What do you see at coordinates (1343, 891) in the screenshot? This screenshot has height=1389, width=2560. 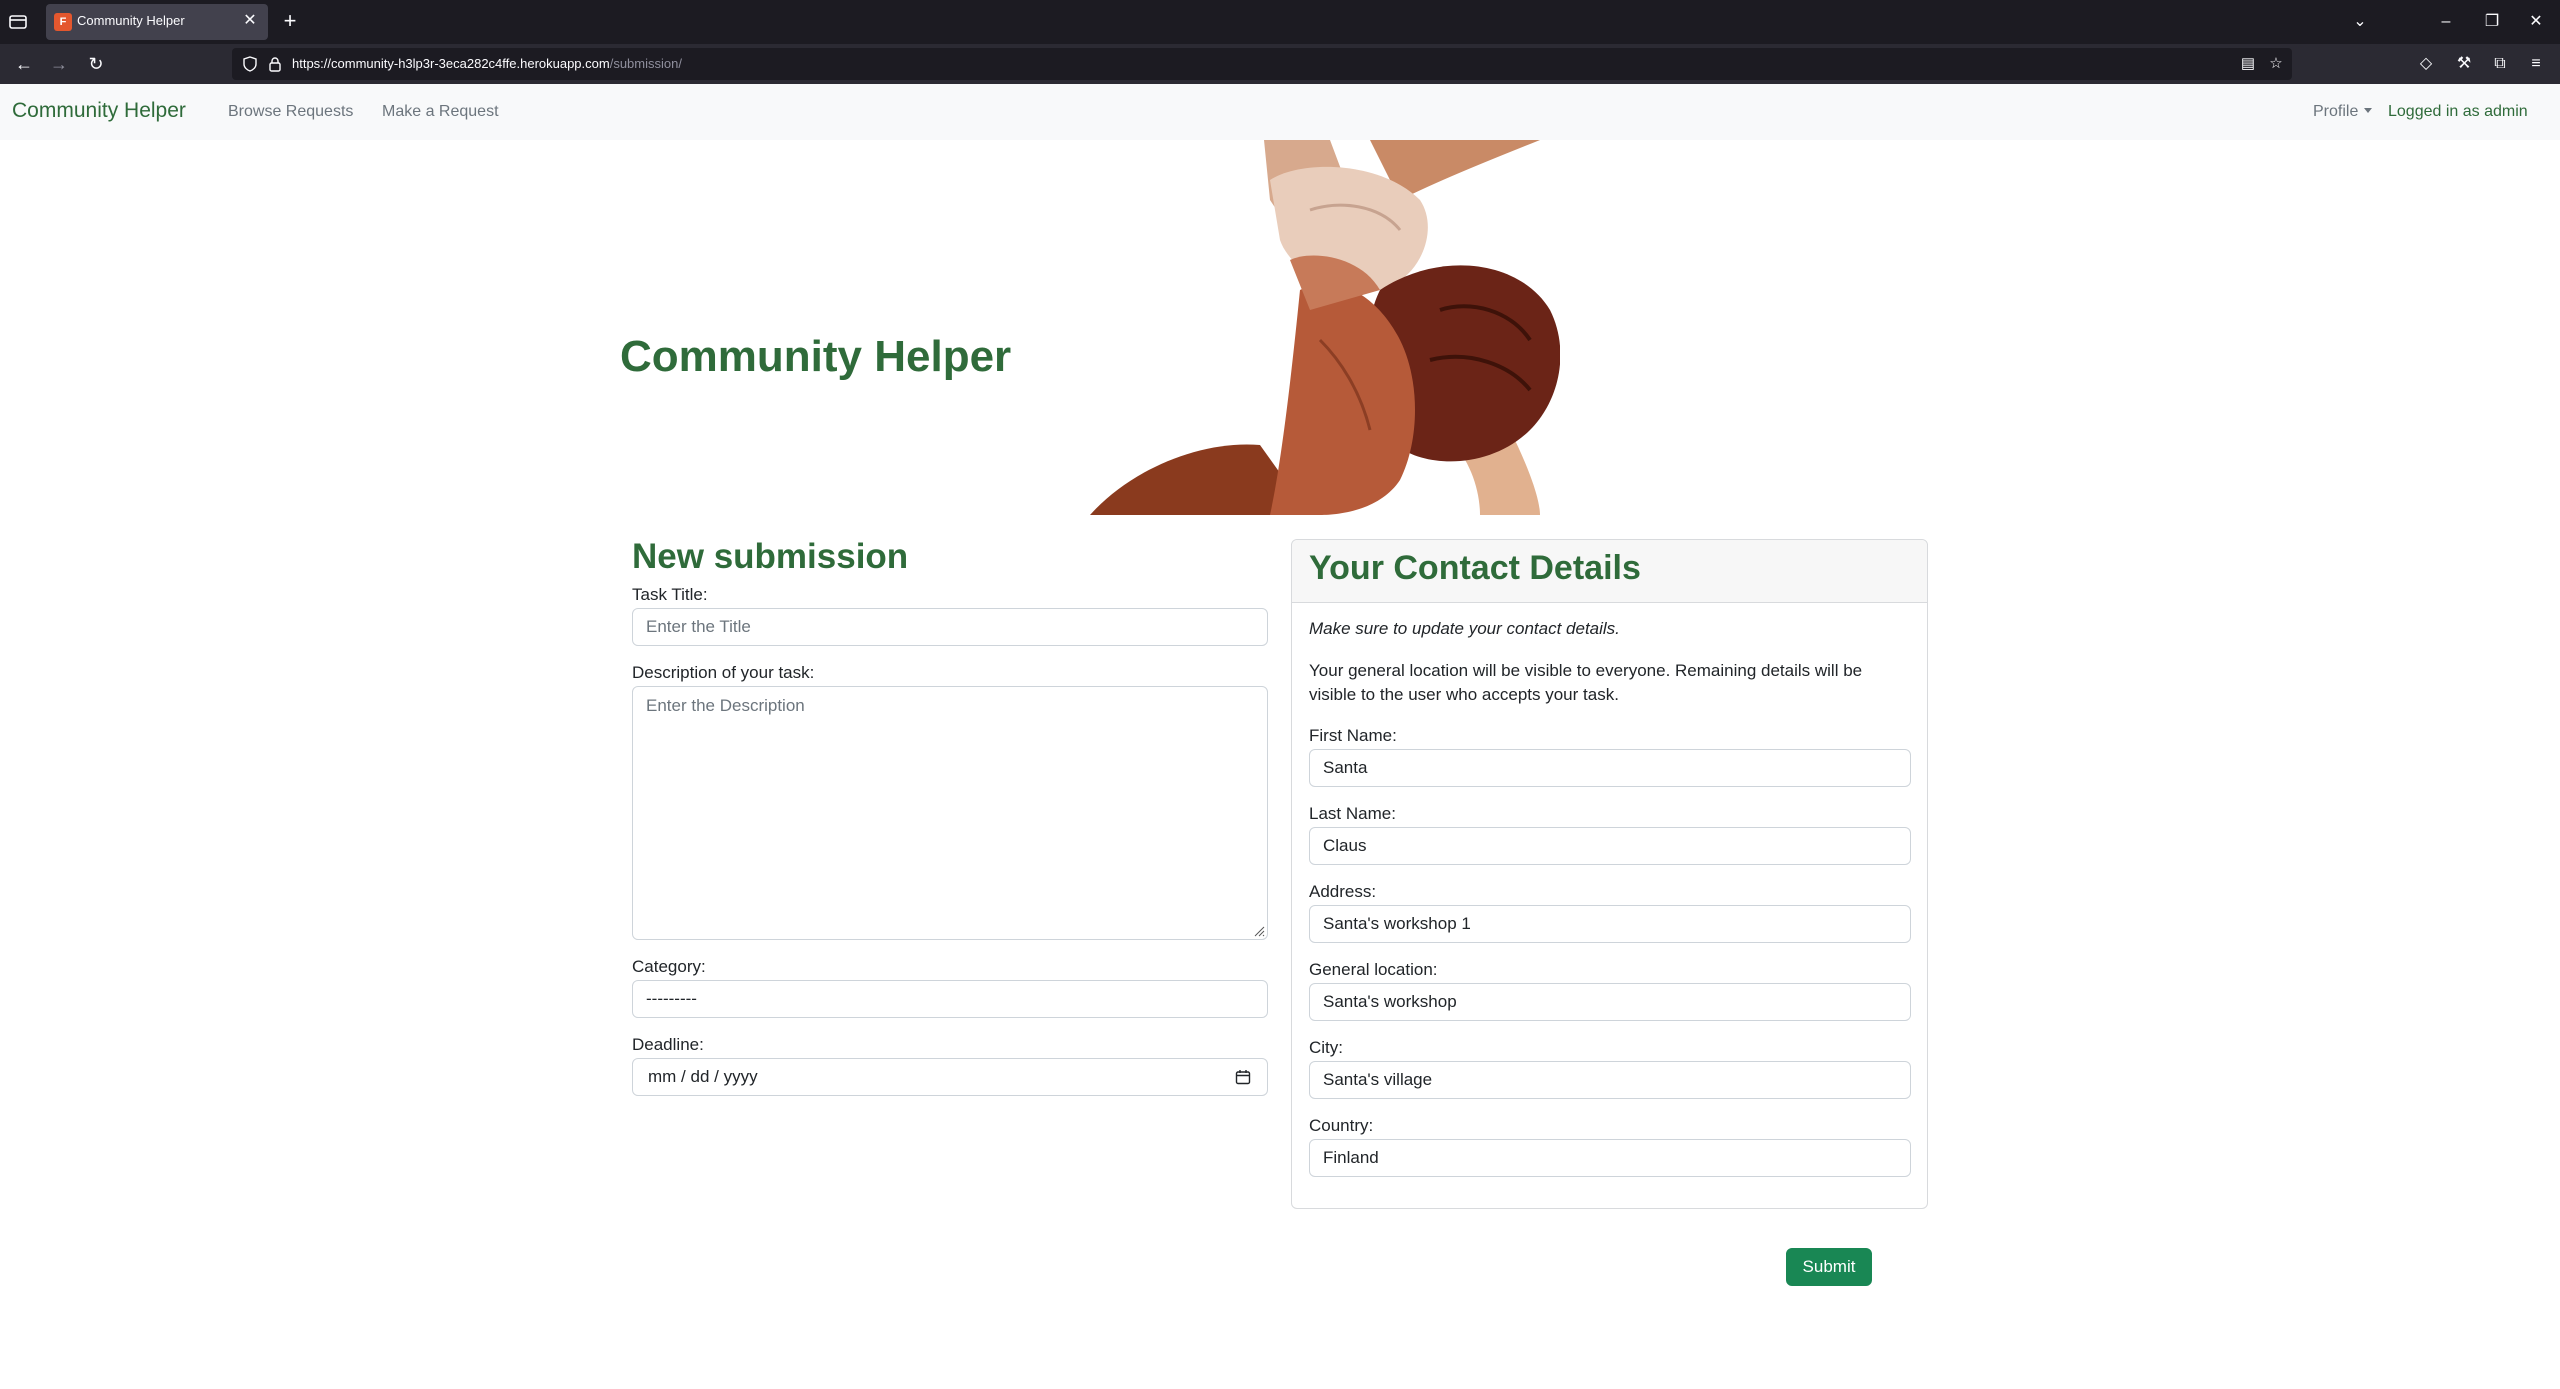 I see `address-label: Address:` at bounding box center [1343, 891].